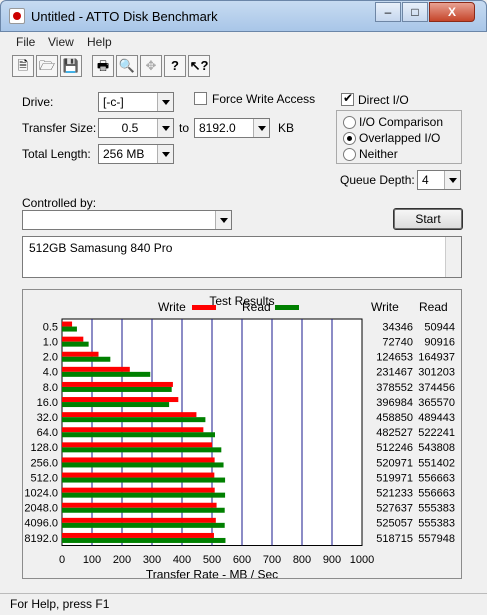 The width and height of the screenshot is (487, 615). Describe the element at coordinates (425, 180) in the screenshot. I see `queue-depth-value: 4` at that location.